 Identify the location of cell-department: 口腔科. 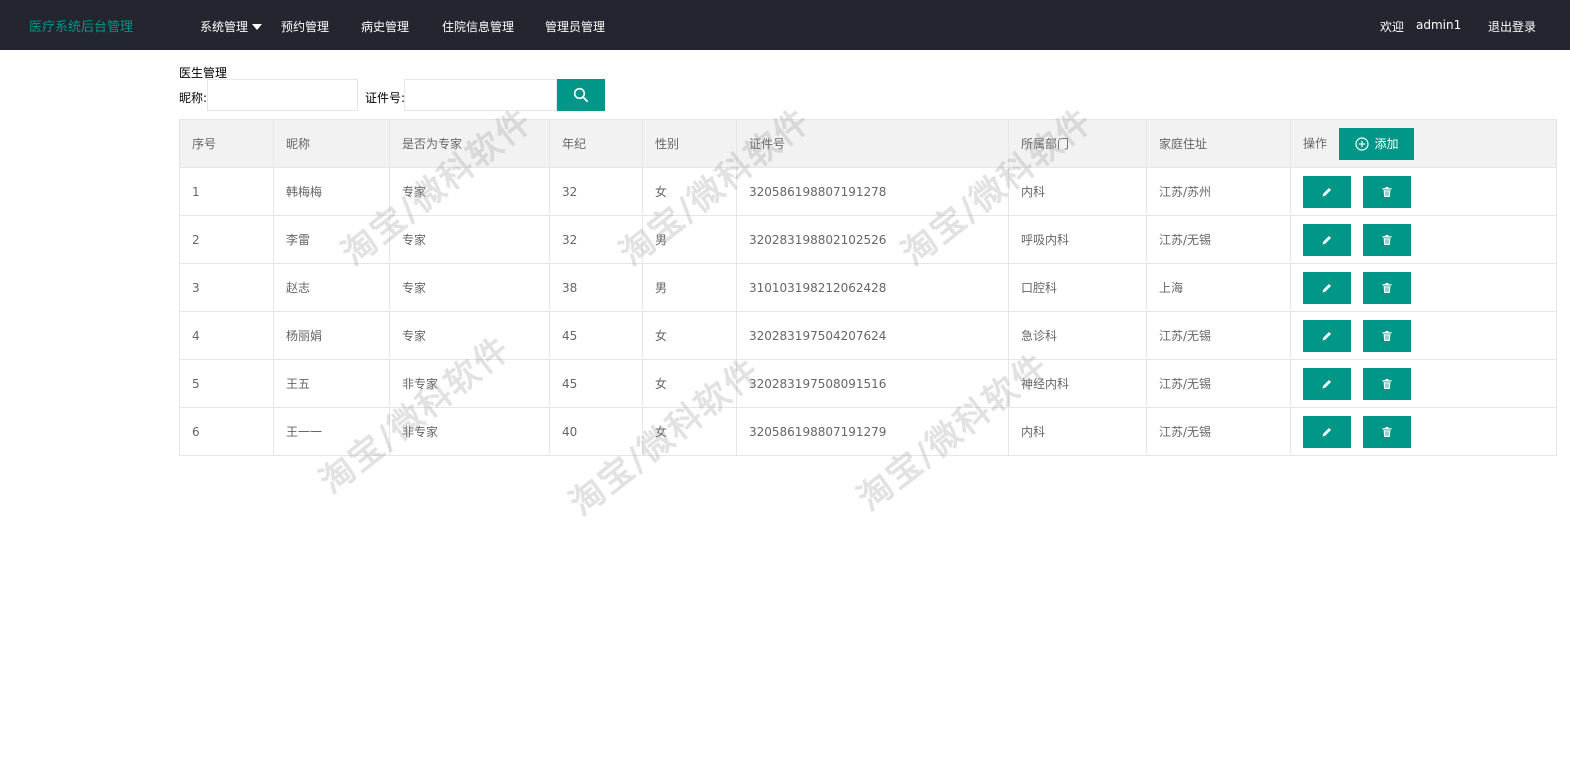
(1077, 287).